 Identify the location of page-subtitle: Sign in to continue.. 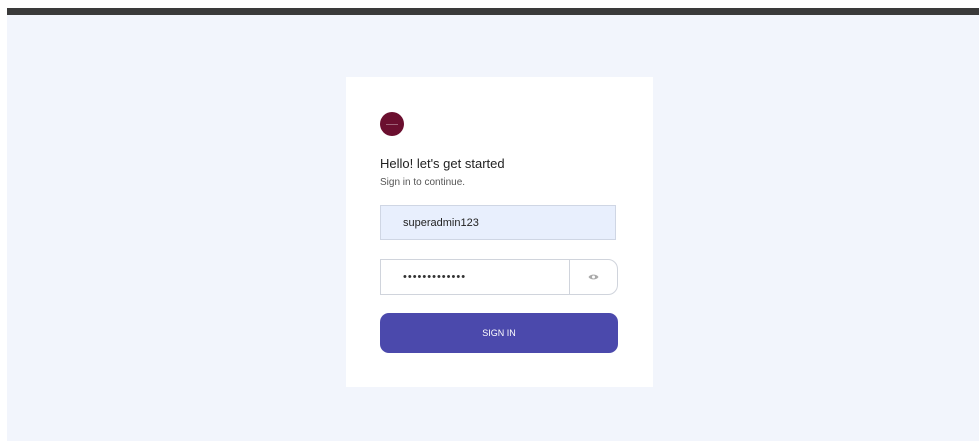
(423, 182).